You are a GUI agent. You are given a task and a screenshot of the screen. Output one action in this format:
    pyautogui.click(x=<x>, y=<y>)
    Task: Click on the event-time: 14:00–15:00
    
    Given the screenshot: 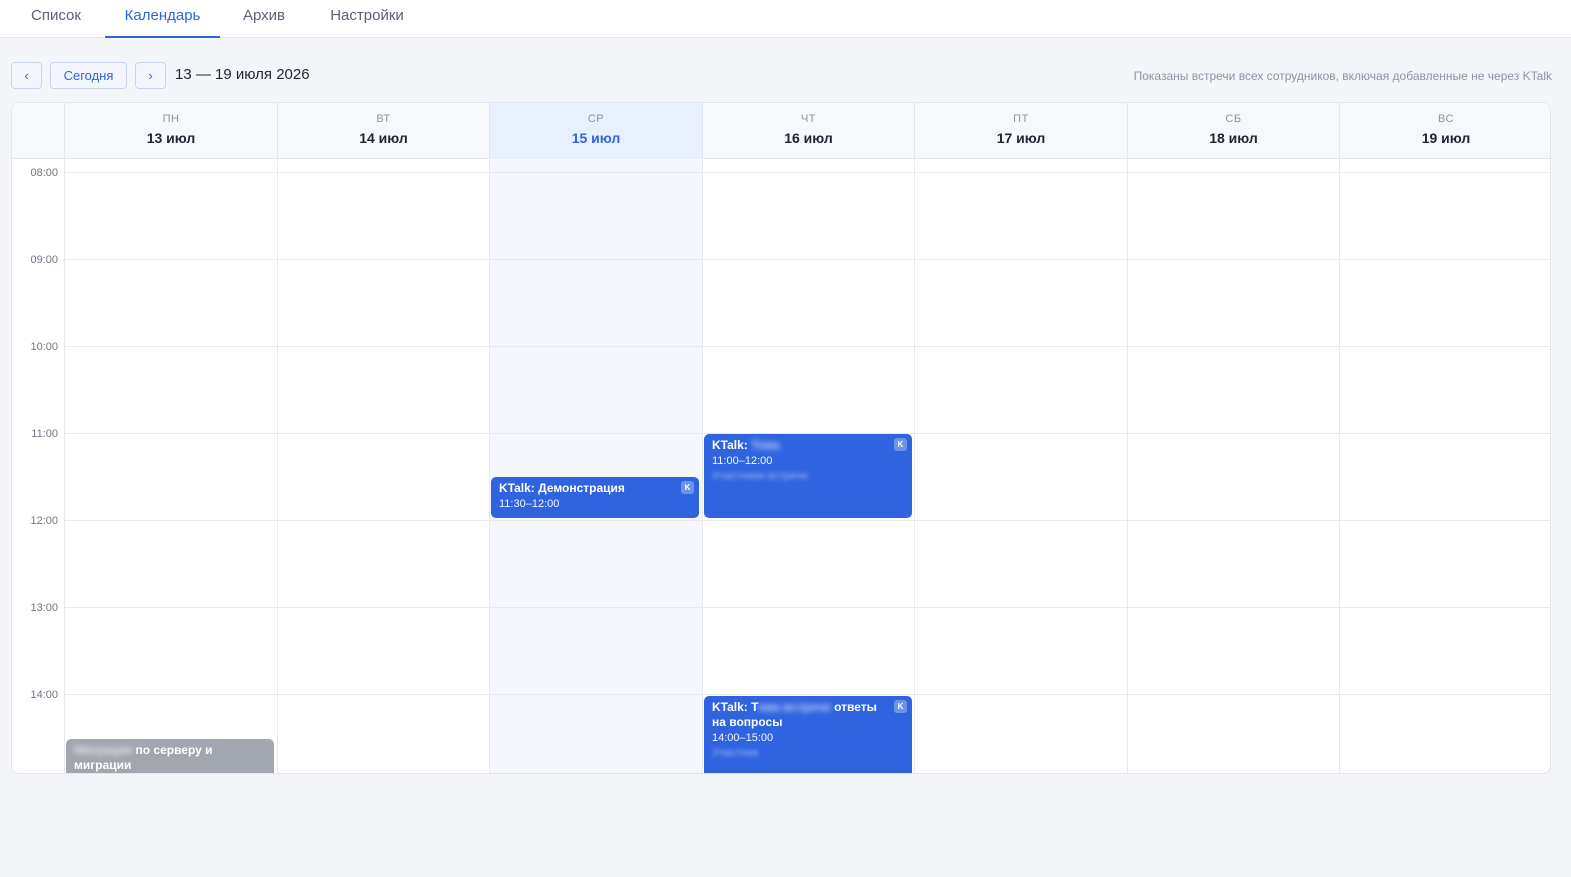 What is the action you would take?
    pyautogui.click(x=743, y=738)
    